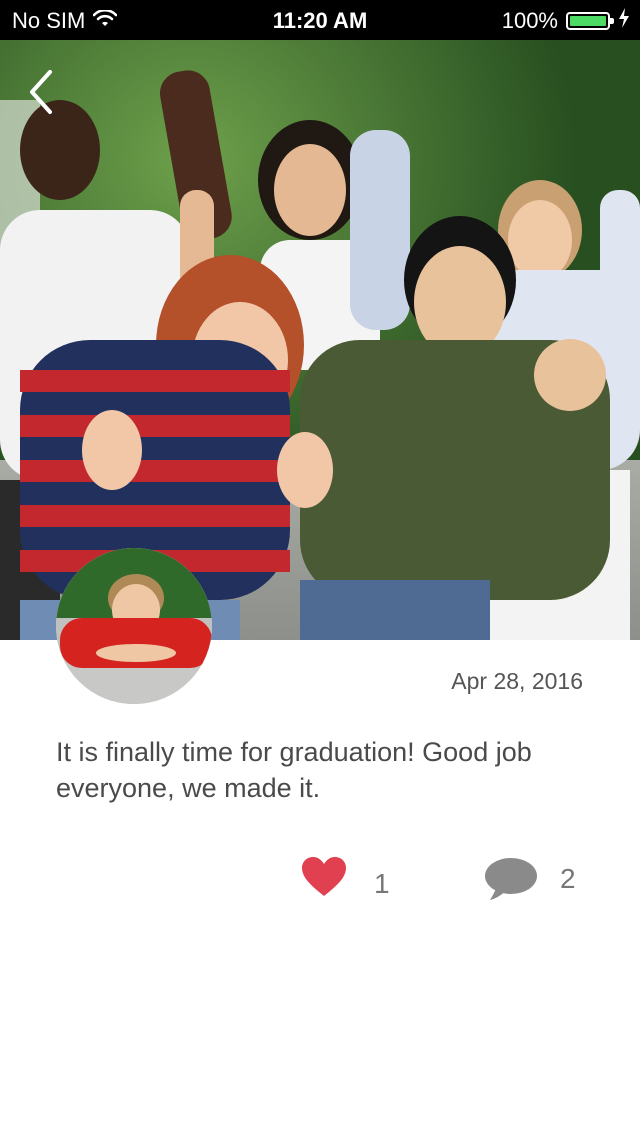 This screenshot has height=1136, width=640. I want to click on status-bar: No SIM 11:20 AM 100%, so click(320, 20).